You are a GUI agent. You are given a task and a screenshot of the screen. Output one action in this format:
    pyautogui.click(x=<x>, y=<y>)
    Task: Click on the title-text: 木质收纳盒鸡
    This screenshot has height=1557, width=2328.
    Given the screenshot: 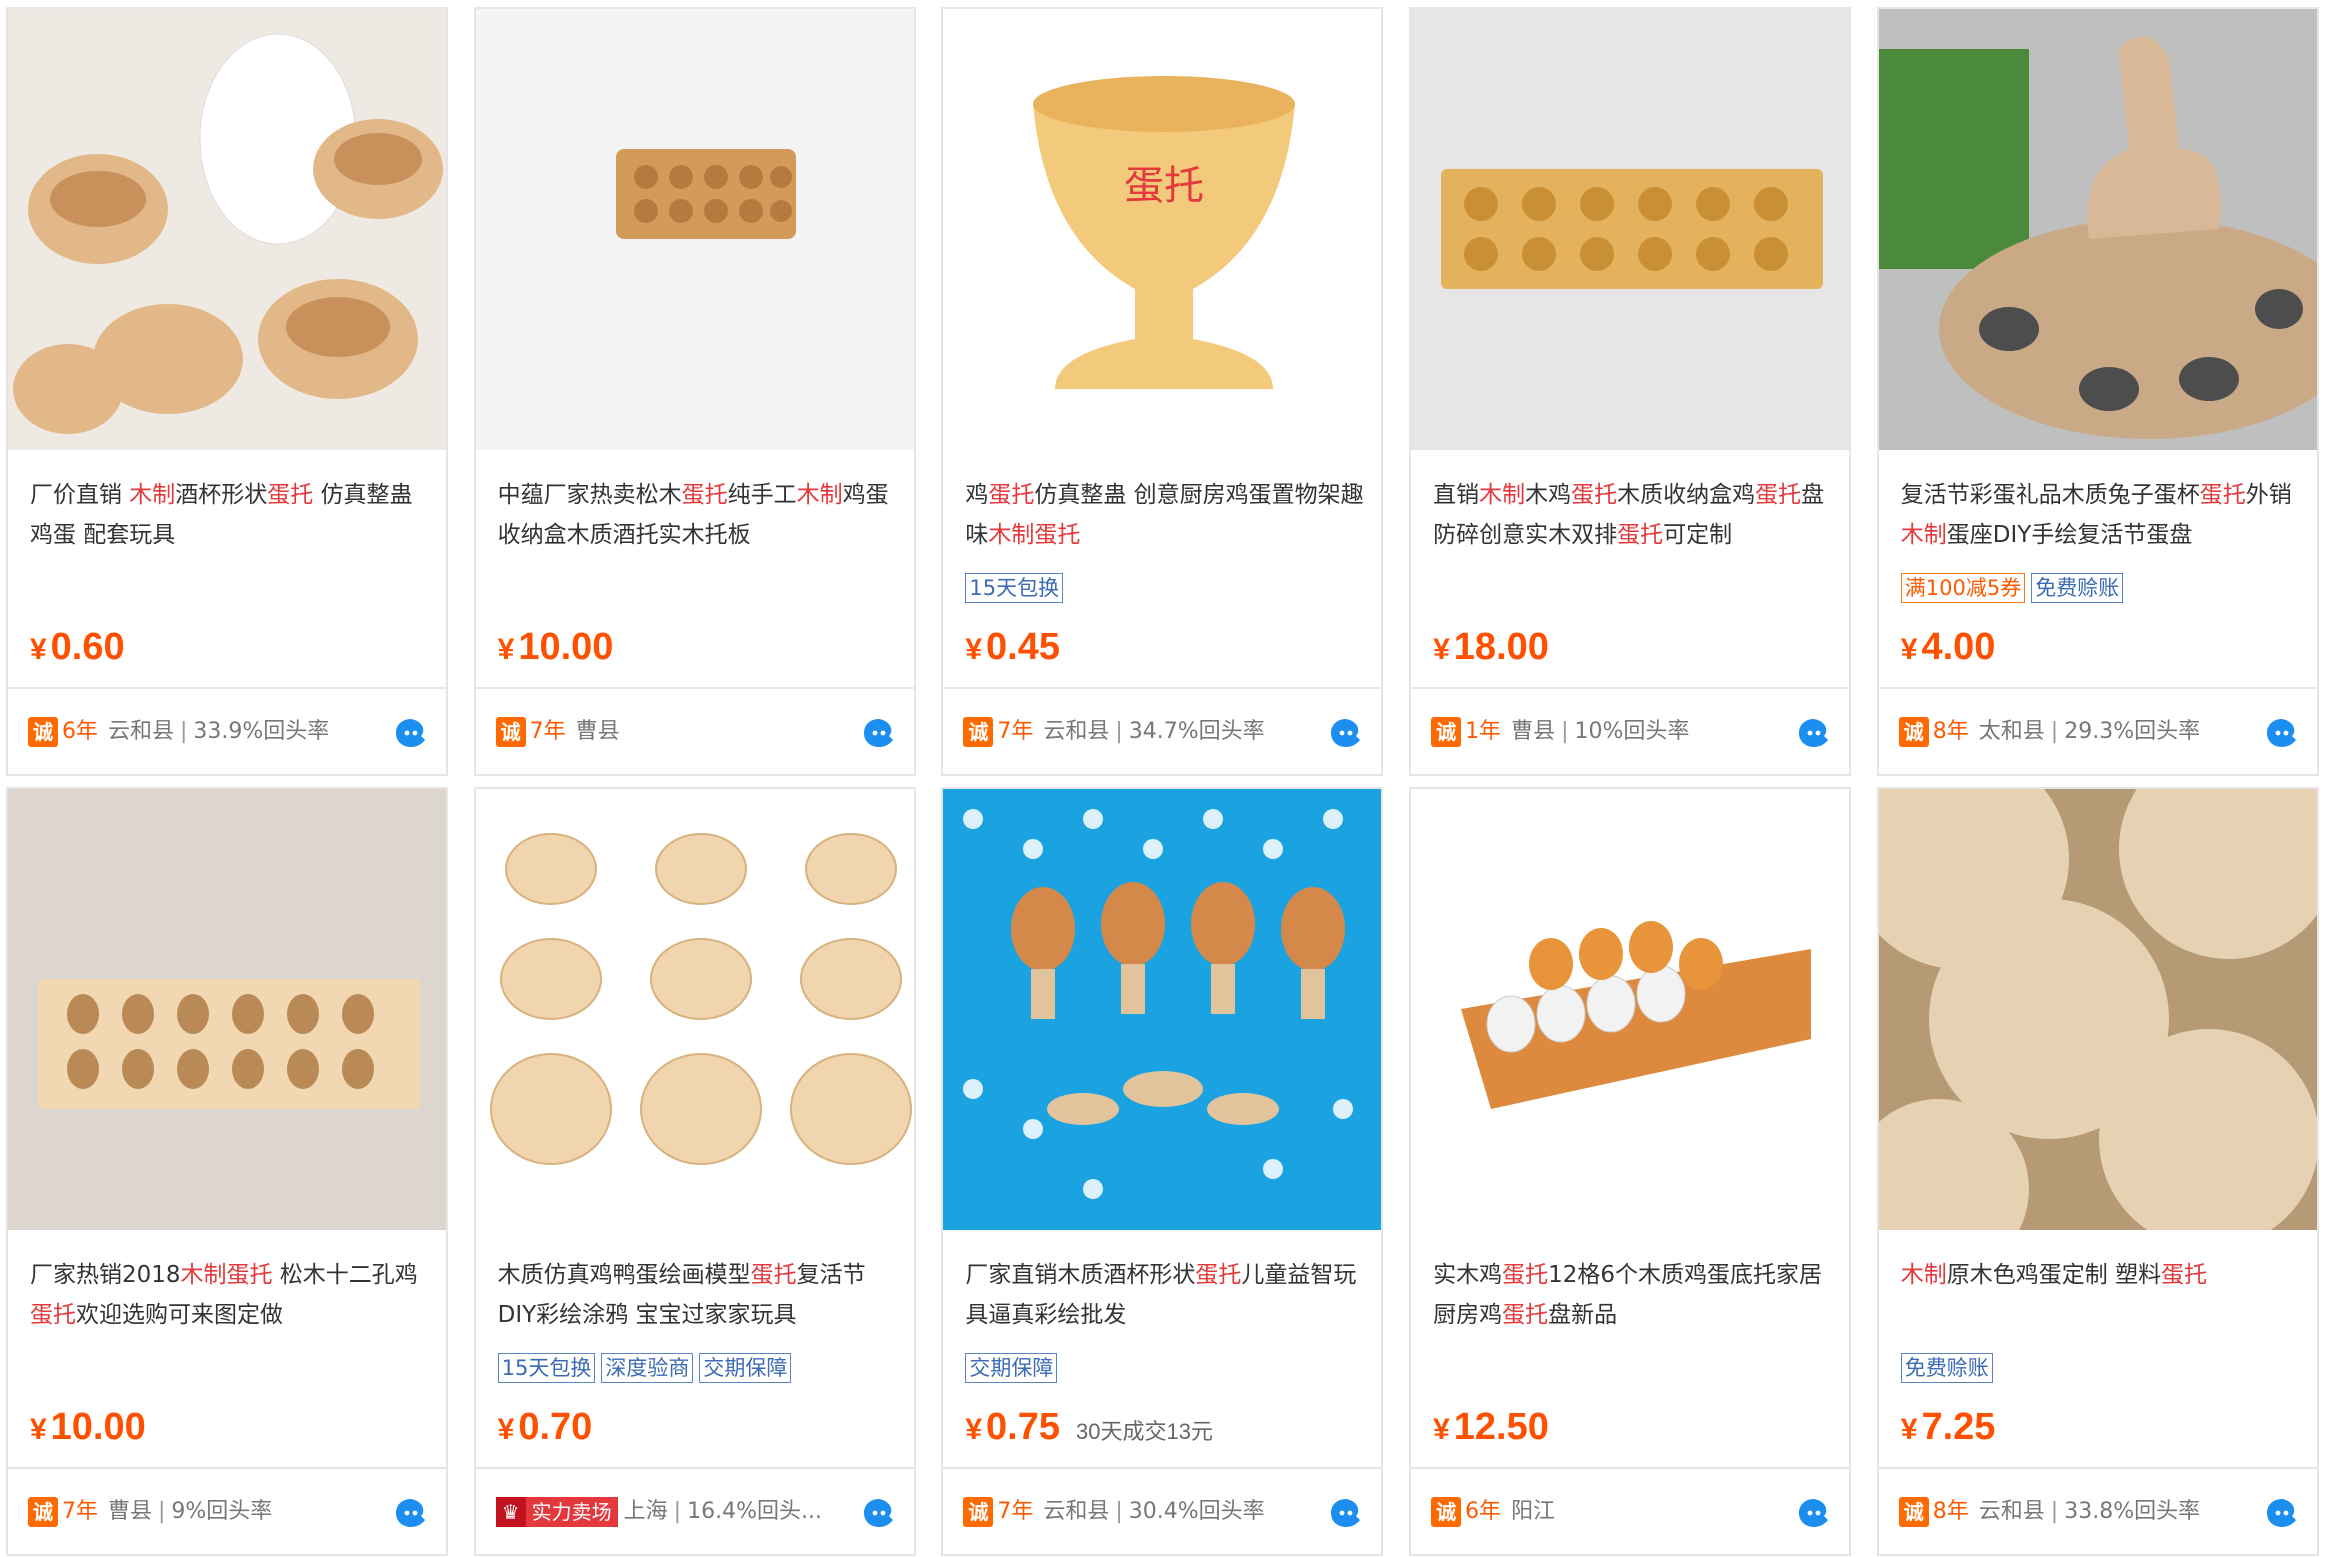 What is the action you would take?
    pyautogui.click(x=1686, y=495)
    